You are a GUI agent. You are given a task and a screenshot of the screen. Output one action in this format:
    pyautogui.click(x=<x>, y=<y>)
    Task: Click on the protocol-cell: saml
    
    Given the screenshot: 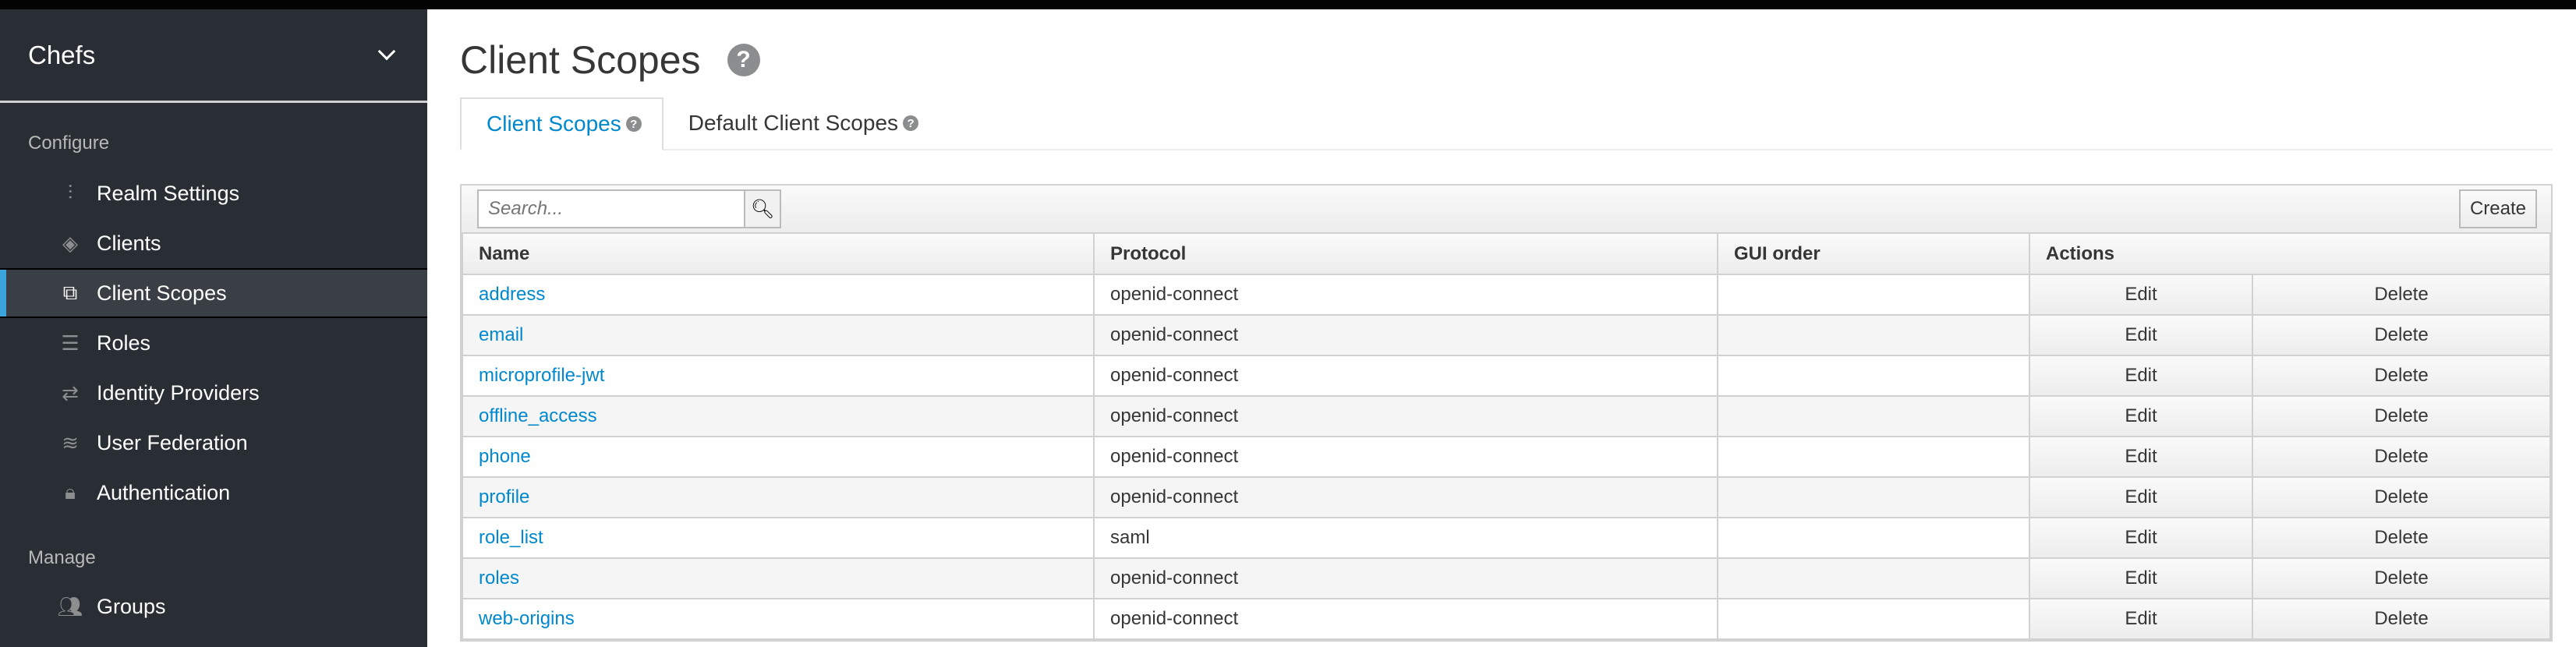 What is the action you would take?
    pyautogui.click(x=1405, y=538)
    